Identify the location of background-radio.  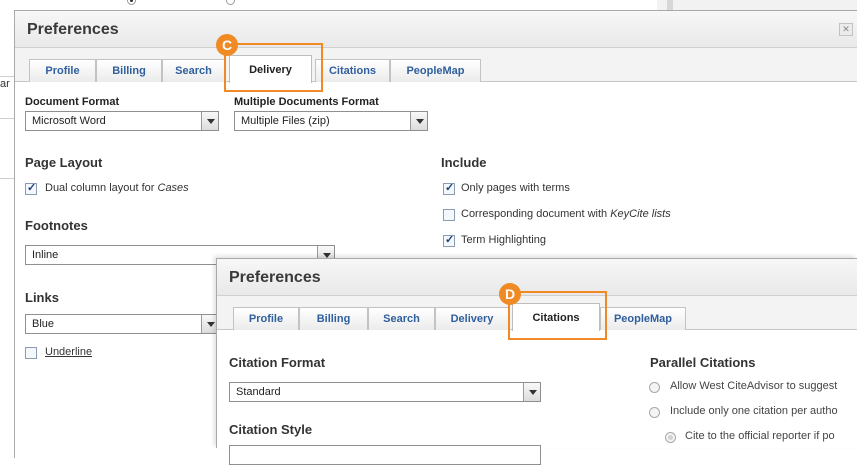
(230, 2).